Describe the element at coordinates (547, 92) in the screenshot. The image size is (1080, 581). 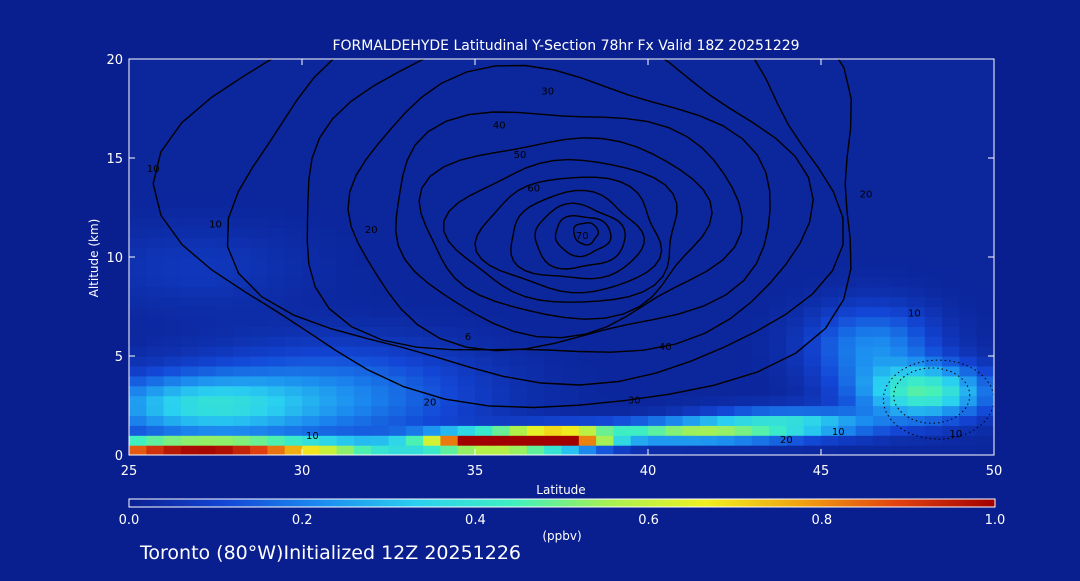
I see `contour-label: 30` at that location.